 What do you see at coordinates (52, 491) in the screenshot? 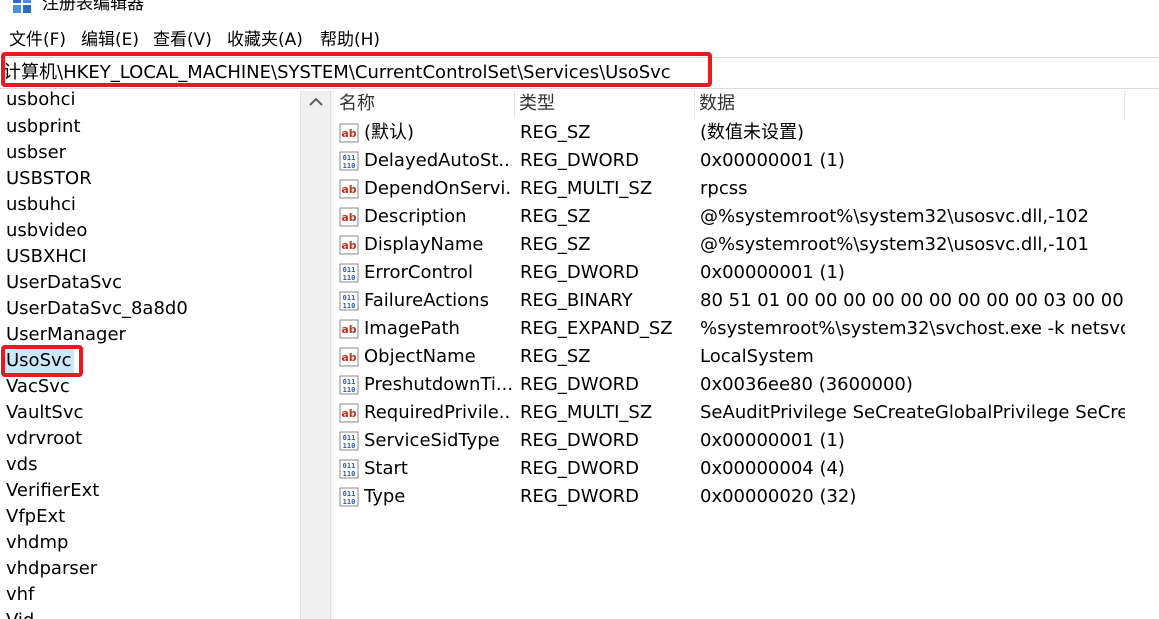
I see `tree-item-verifierext: VerifierExt` at bounding box center [52, 491].